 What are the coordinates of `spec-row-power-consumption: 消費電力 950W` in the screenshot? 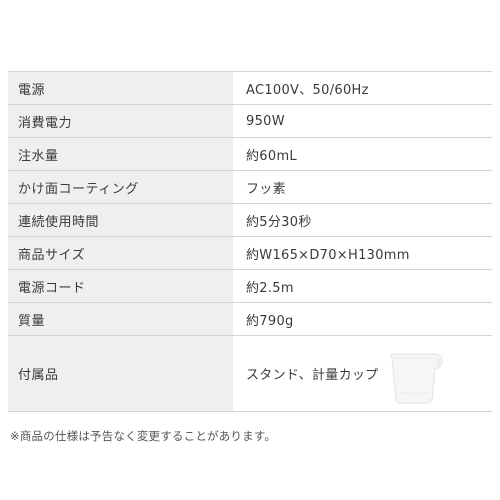 It's located at (250, 121).